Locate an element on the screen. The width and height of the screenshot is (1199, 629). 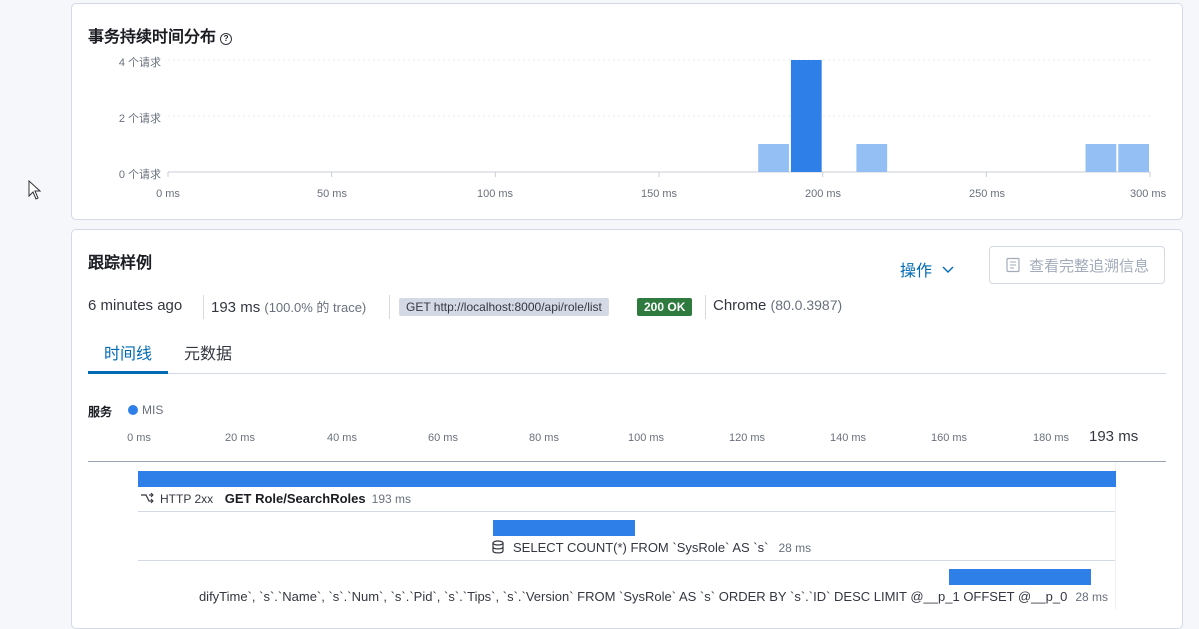
timeline-tick: 100 ms is located at coordinates (646, 438).